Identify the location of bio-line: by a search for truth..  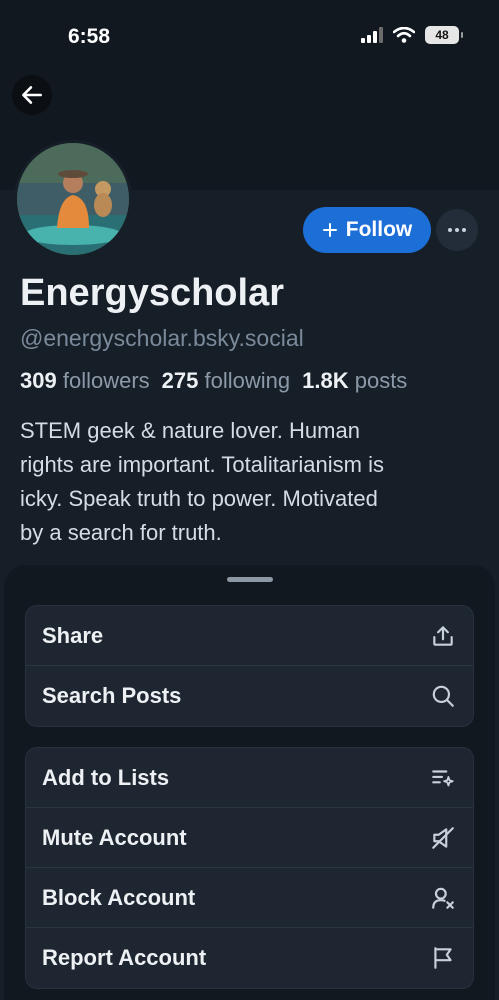
(121, 532).